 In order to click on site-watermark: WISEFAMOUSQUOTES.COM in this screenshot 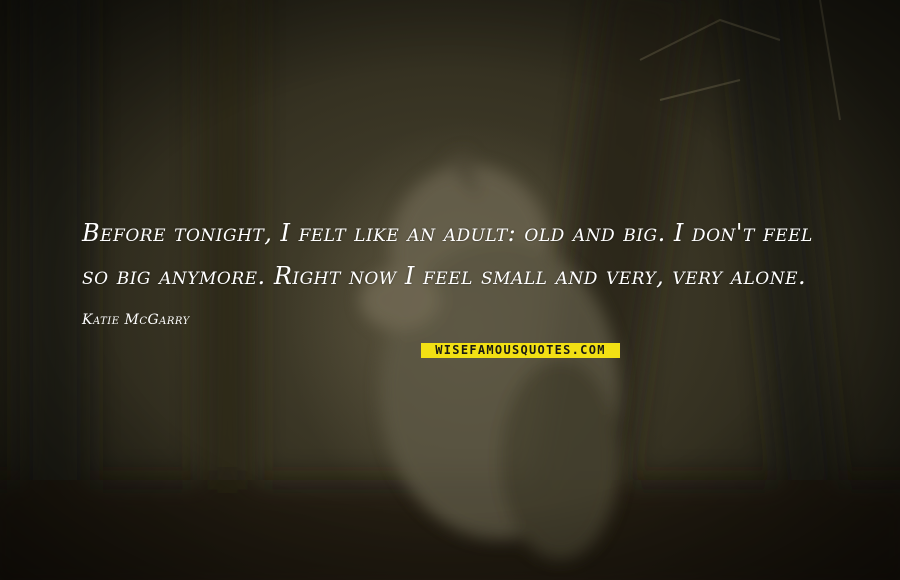, I will do `click(520, 350)`.